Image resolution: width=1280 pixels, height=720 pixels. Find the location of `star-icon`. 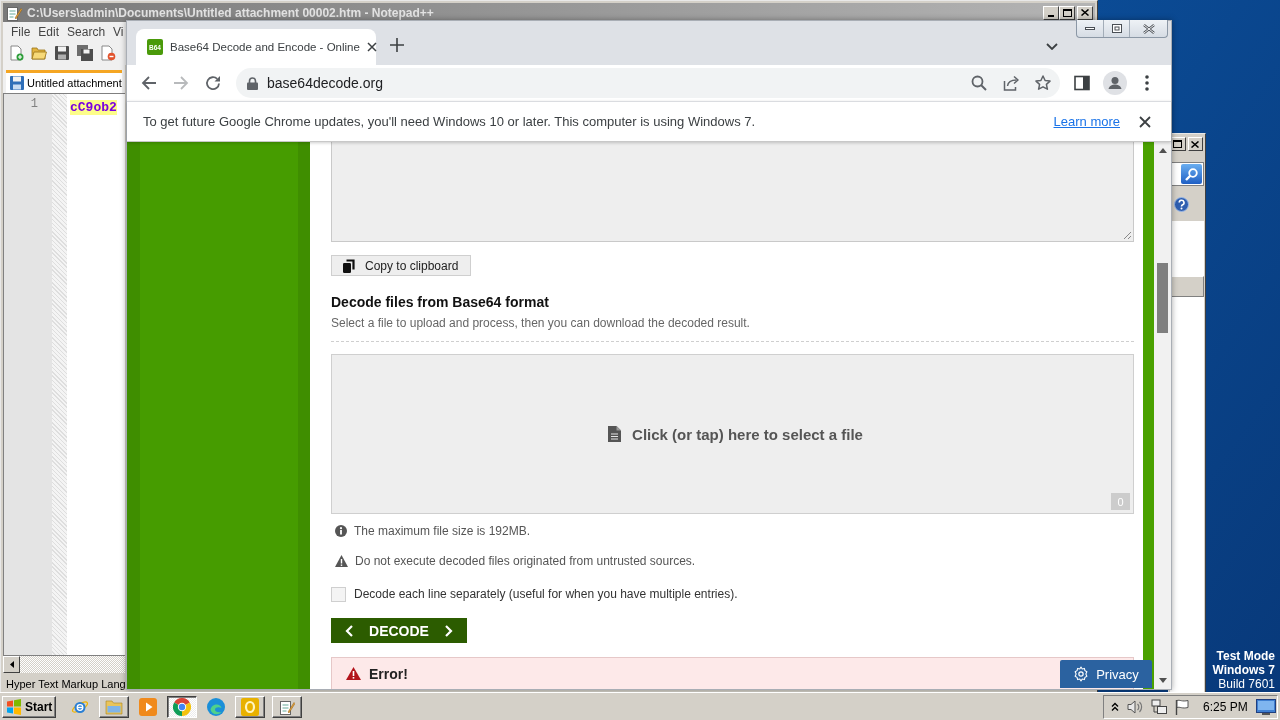

star-icon is located at coordinates (1043, 83).